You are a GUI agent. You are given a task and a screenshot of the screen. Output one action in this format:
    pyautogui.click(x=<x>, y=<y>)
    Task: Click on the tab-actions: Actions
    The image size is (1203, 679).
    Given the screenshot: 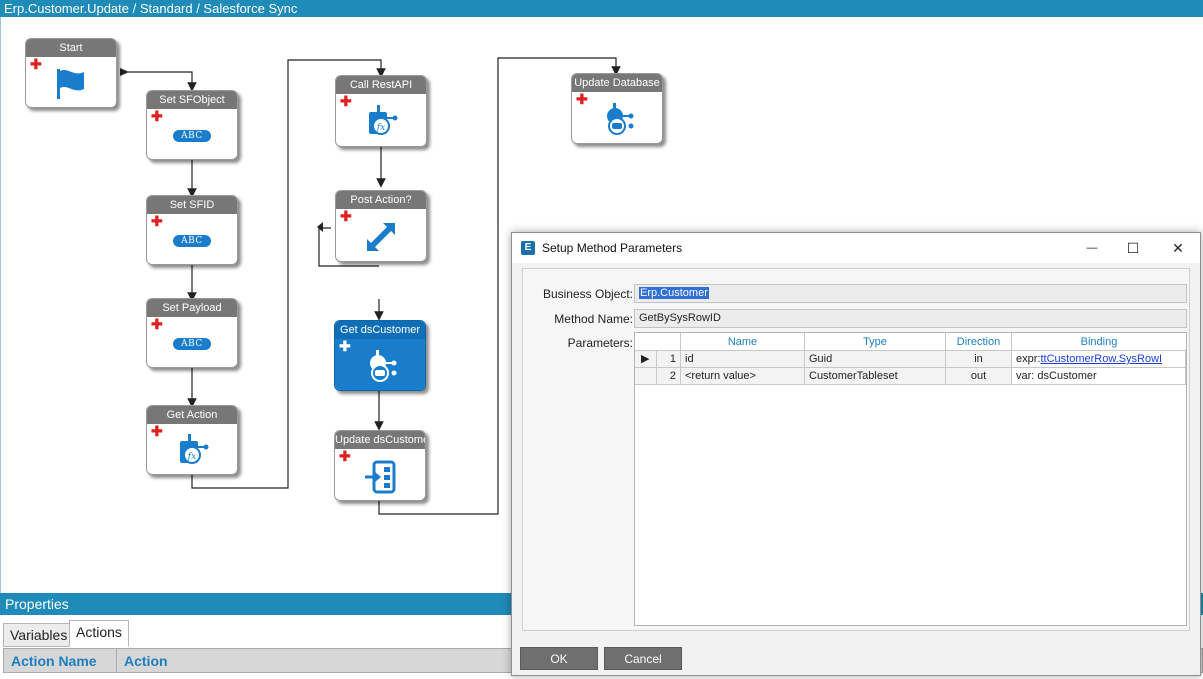 What is the action you would take?
    pyautogui.click(x=99, y=633)
    